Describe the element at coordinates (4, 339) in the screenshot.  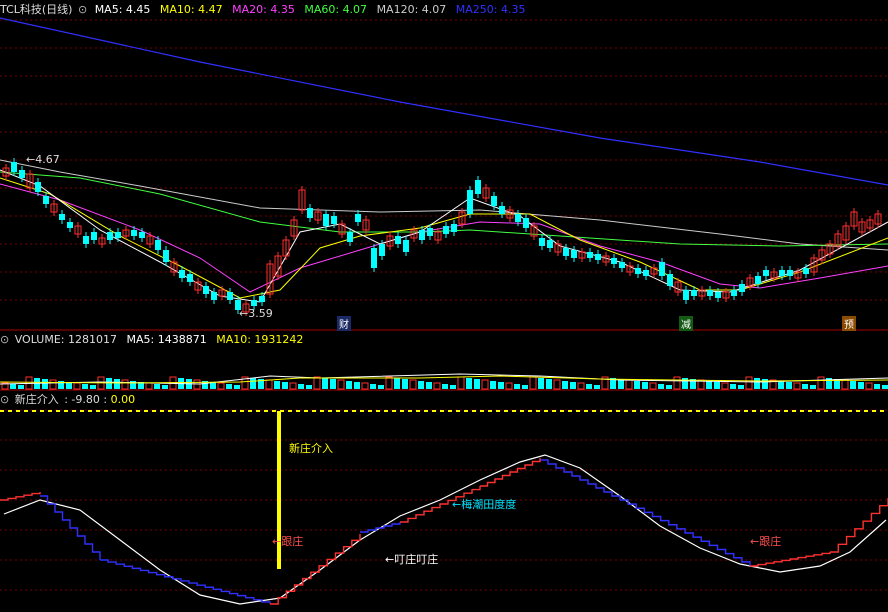
I see `volume-settings-icon: ⊙` at that location.